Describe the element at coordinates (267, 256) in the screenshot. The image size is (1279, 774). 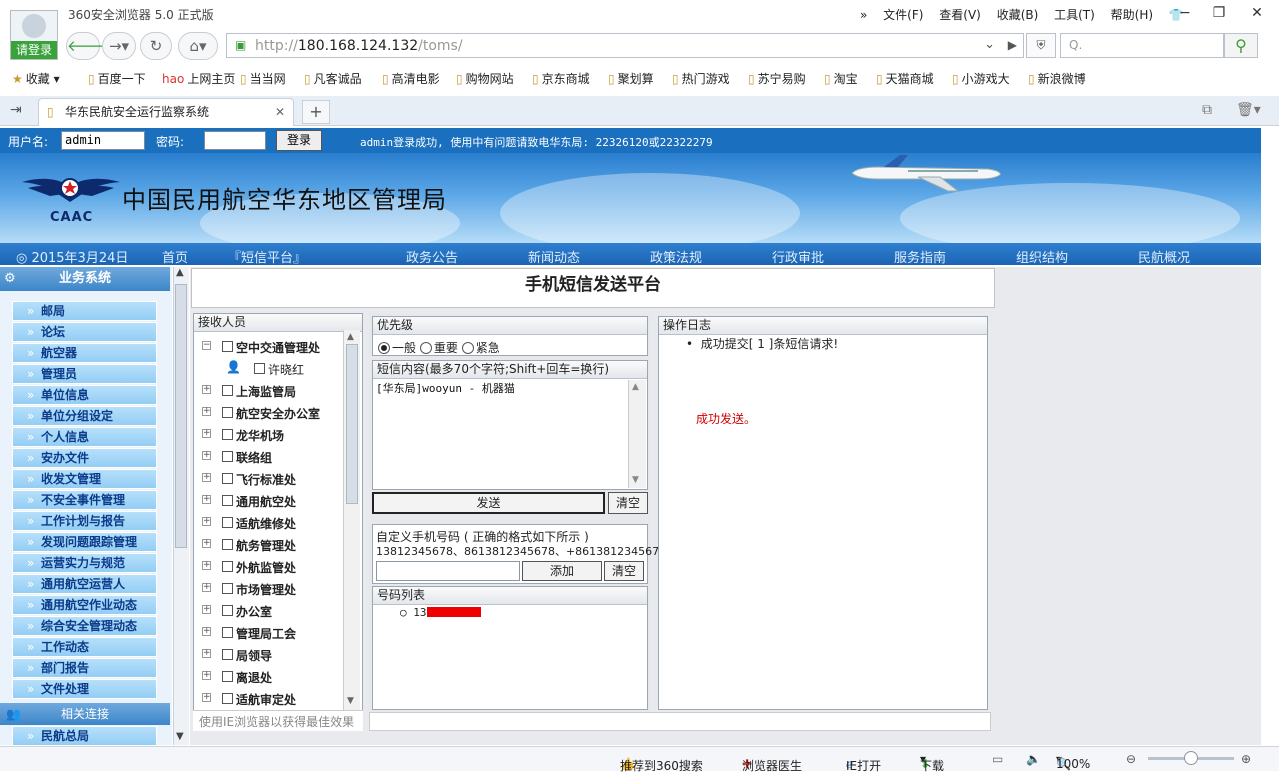
I see `nav-sms-platform: 『短信平台』` at that location.